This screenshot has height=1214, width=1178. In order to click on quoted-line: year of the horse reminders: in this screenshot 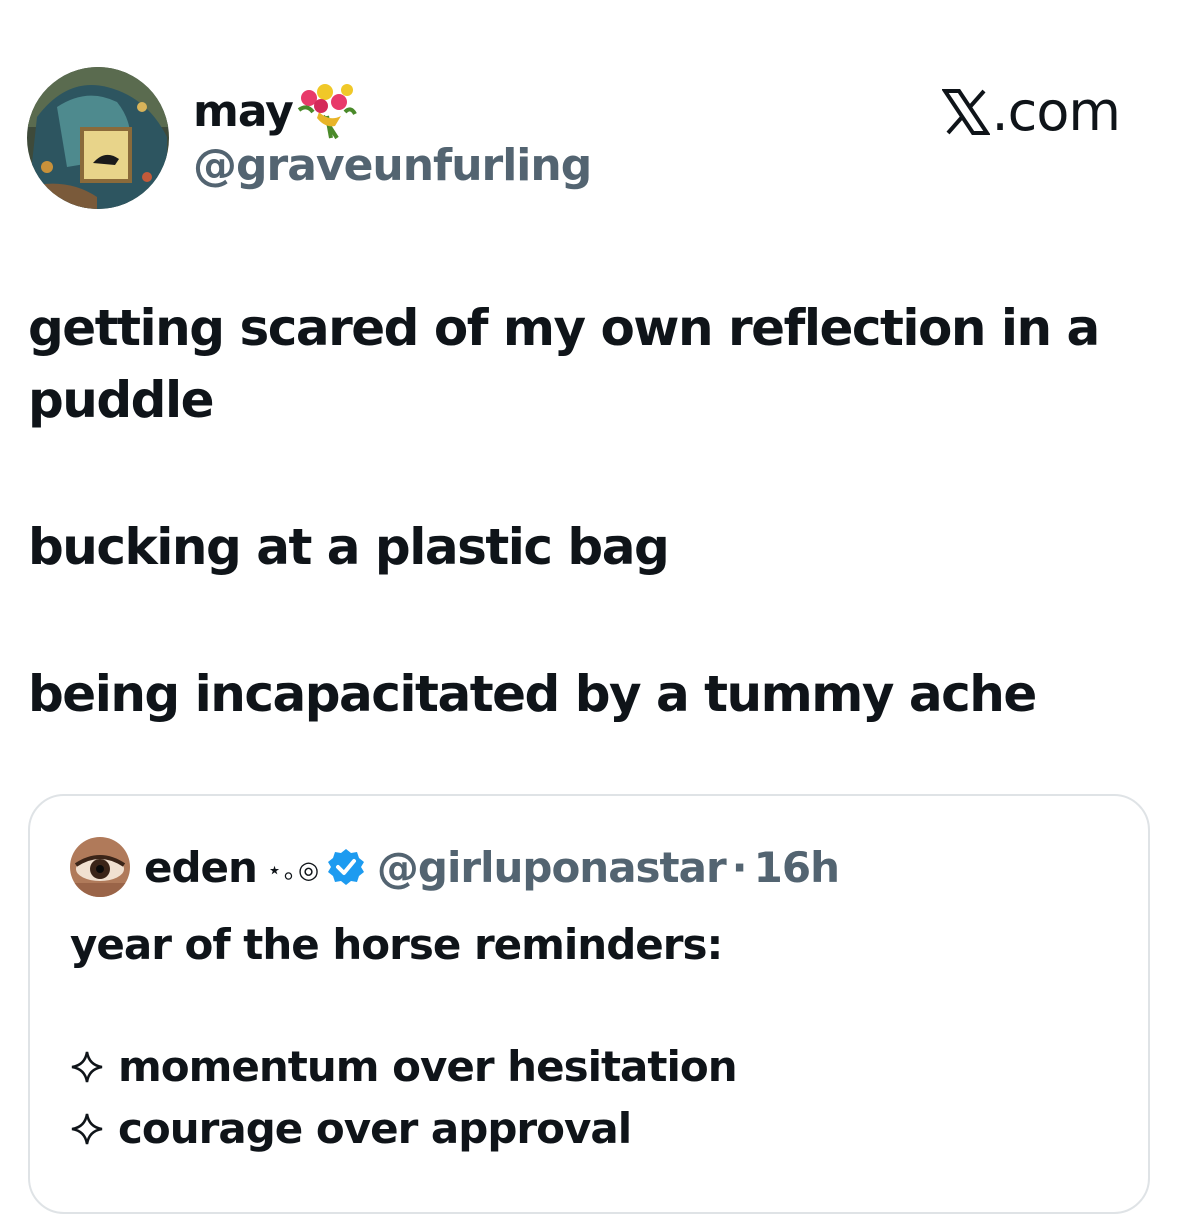, I will do `click(600, 945)`.